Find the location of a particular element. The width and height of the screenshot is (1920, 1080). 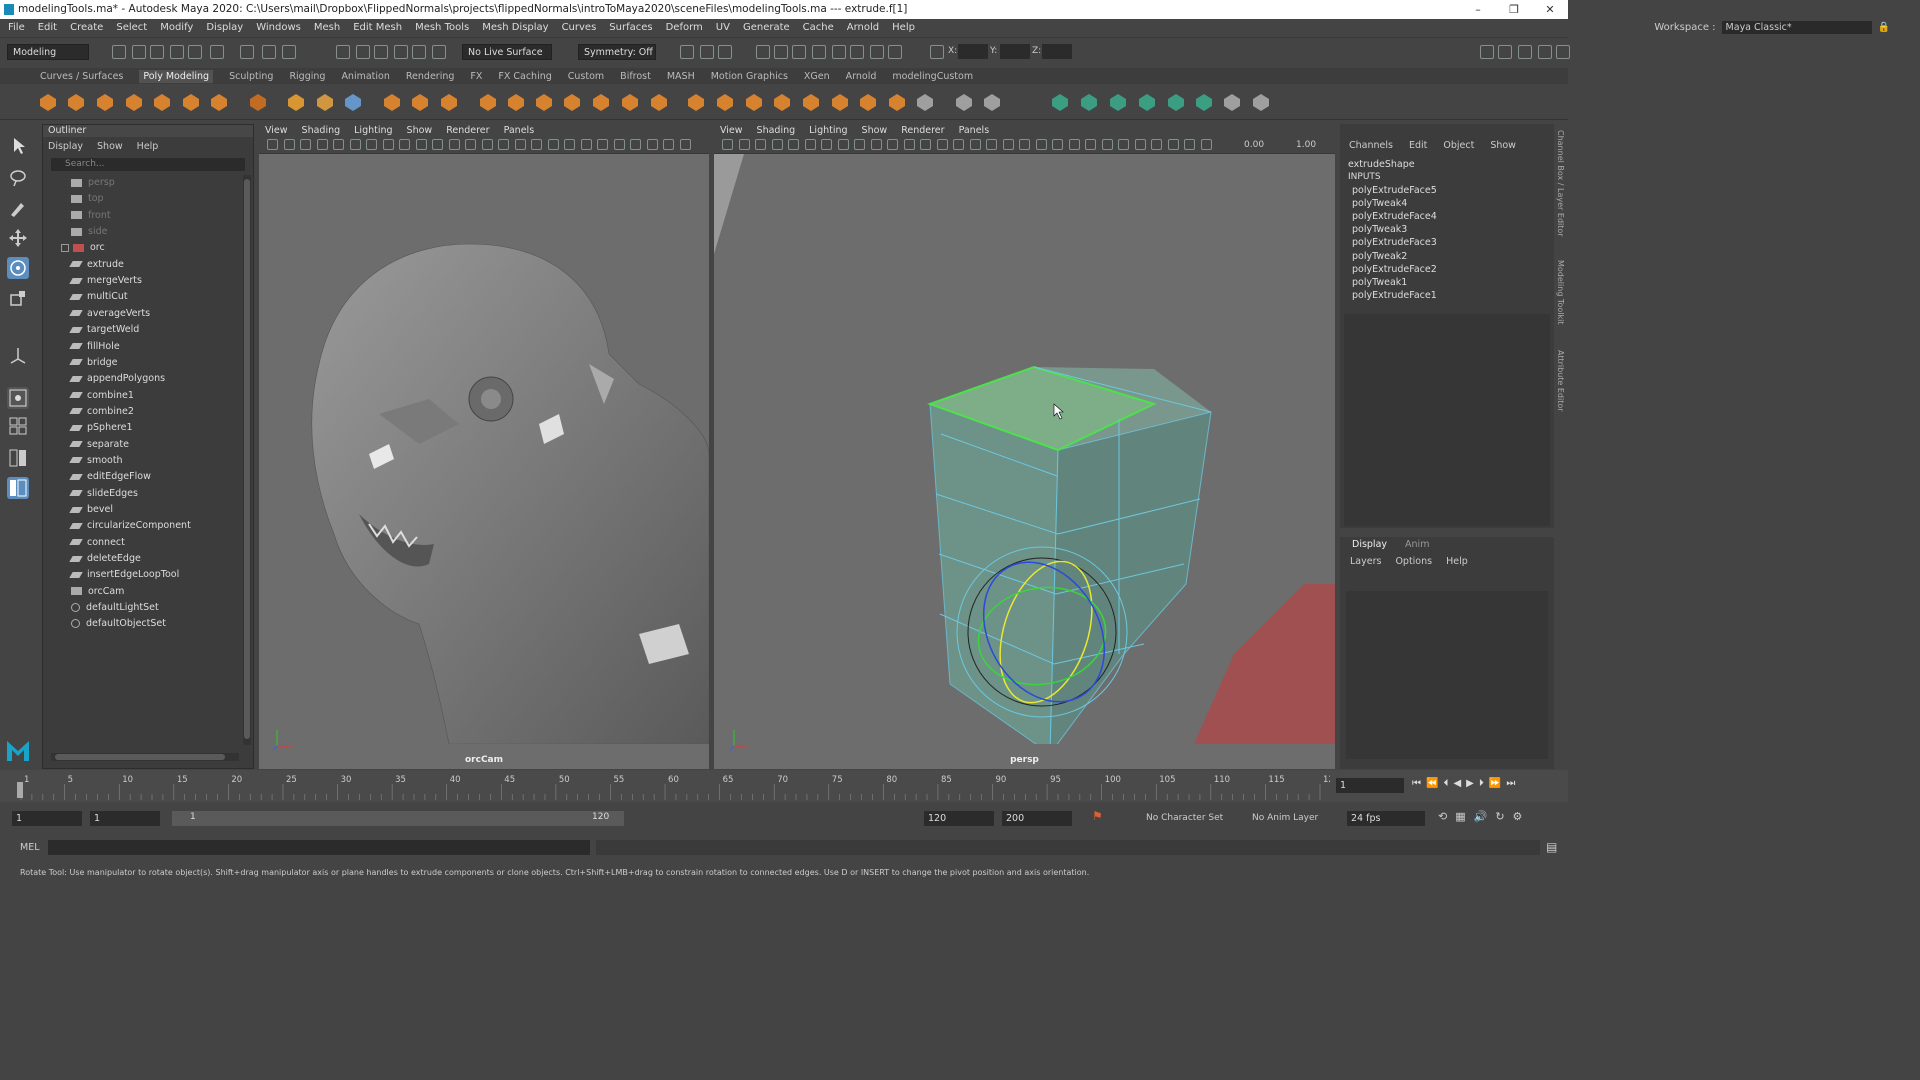

red-object is located at coordinates (1264, 664).